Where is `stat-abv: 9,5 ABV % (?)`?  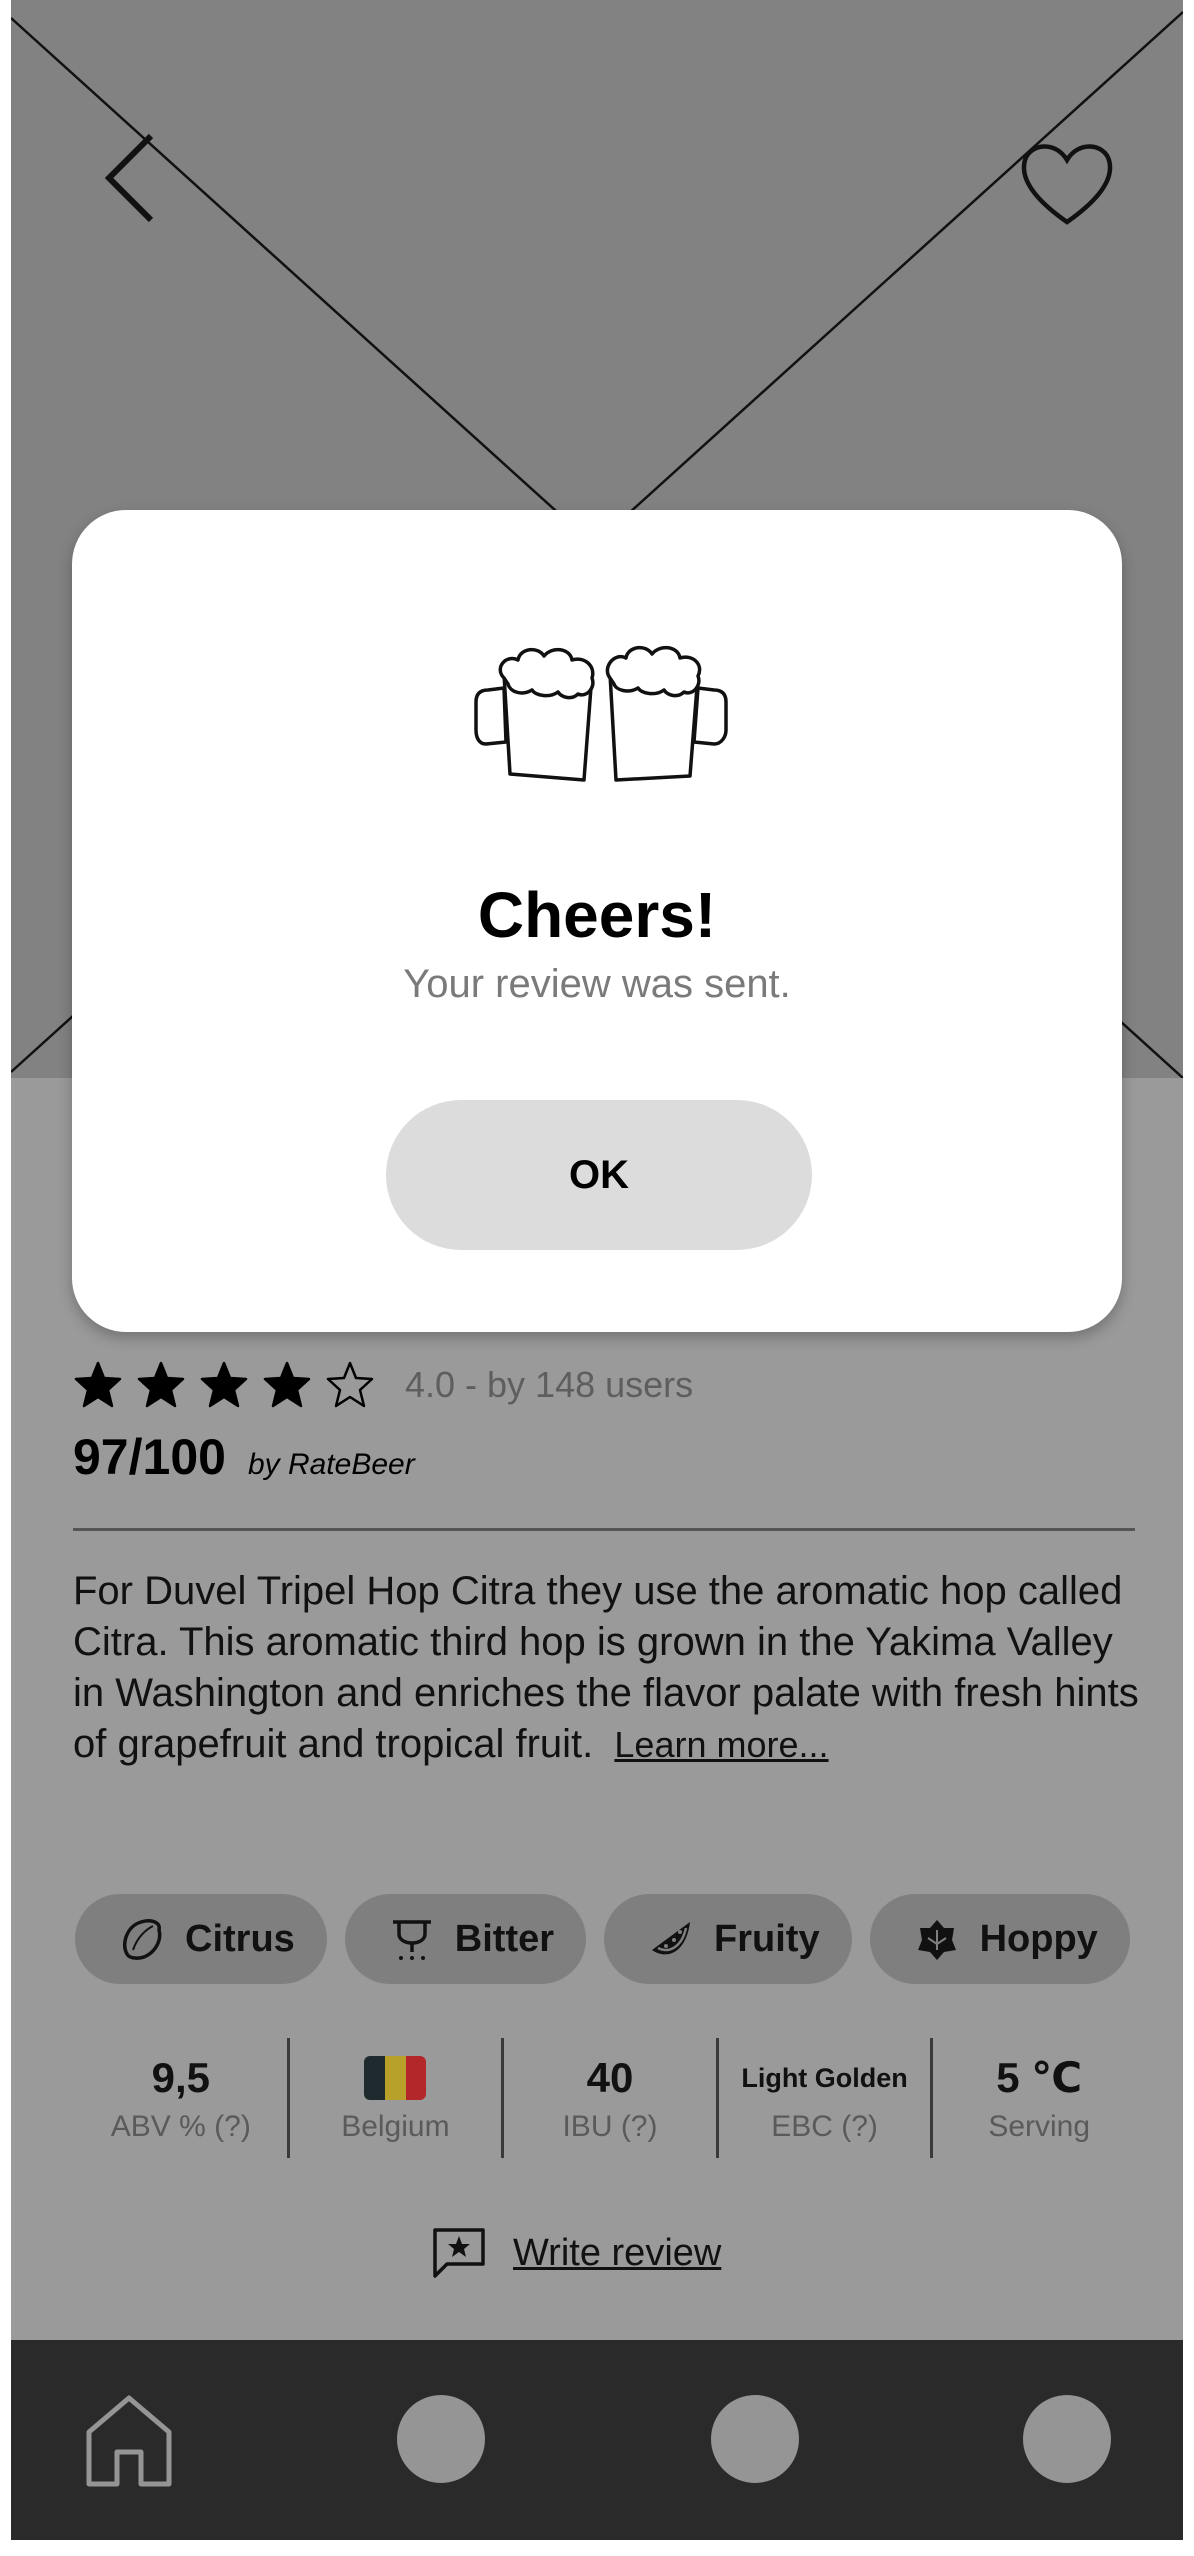
stat-abv: 9,5 ABV % (?) is located at coordinates (182, 2098).